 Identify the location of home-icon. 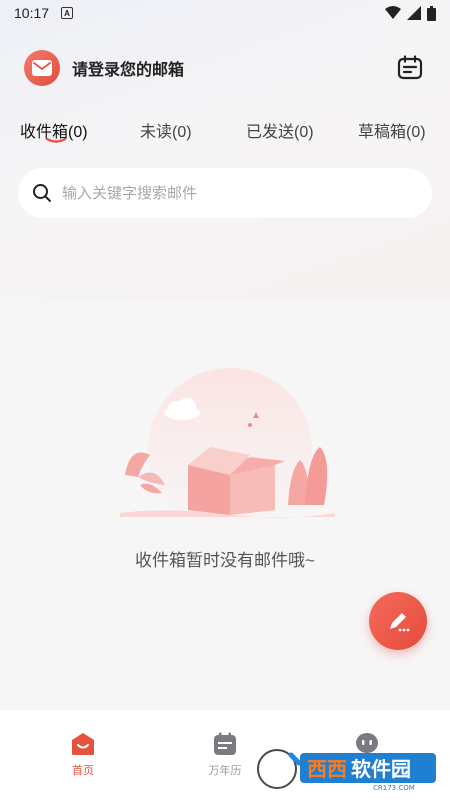
(83, 744).